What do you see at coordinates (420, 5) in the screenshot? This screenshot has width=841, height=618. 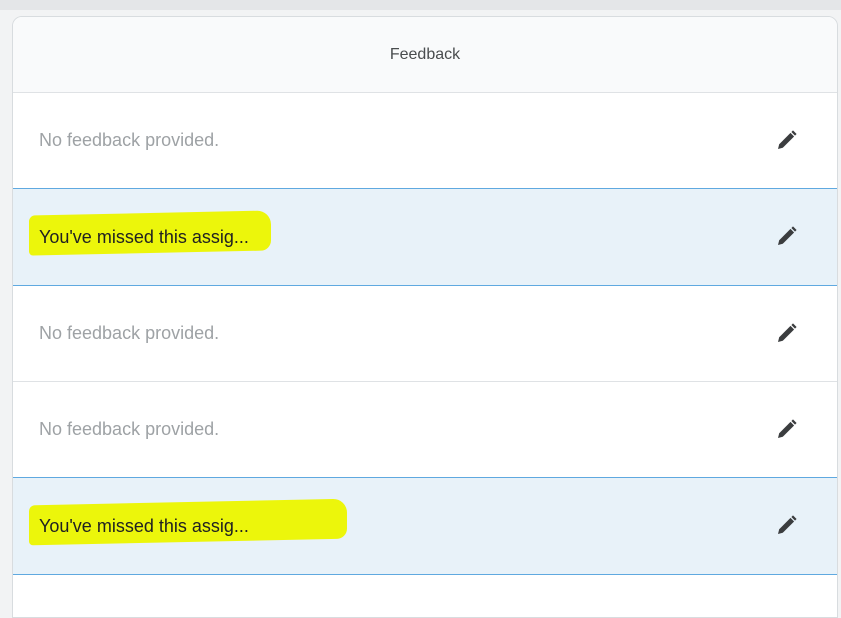 I see `top-strip` at bounding box center [420, 5].